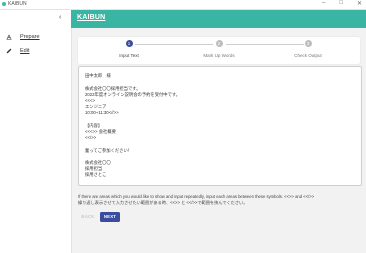 This screenshot has height=253, width=366. Describe the element at coordinates (308, 55) in the screenshot. I see `step-label: Check Output` at that location.